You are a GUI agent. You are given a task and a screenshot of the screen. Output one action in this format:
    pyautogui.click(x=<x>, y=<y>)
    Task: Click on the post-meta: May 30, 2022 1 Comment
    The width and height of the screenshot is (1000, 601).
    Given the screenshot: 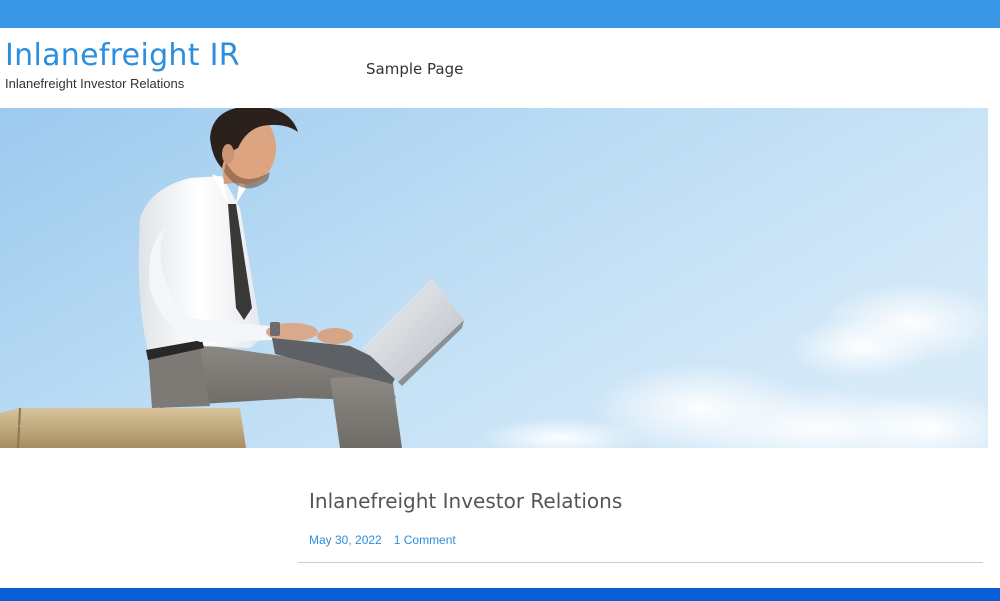 What is the action you would take?
    pyautogui.click(x=382, y=540)
    